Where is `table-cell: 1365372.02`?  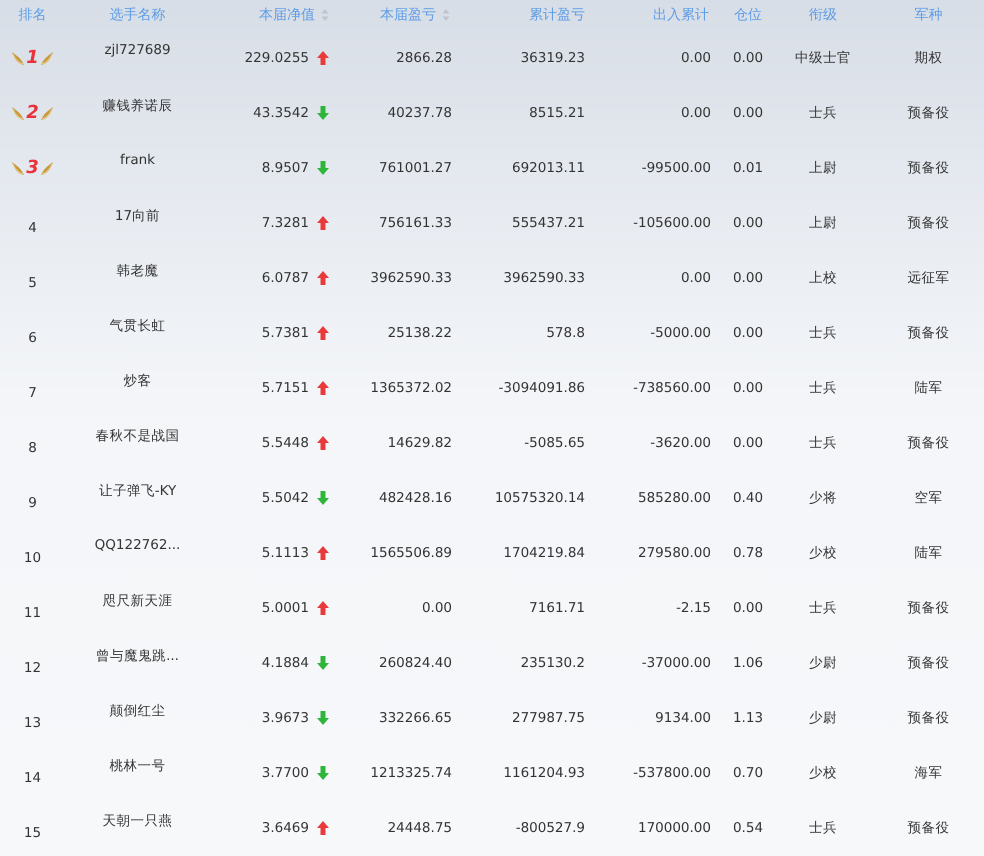 table-cell: 1365372.02 is located at coordinates (411, 388).